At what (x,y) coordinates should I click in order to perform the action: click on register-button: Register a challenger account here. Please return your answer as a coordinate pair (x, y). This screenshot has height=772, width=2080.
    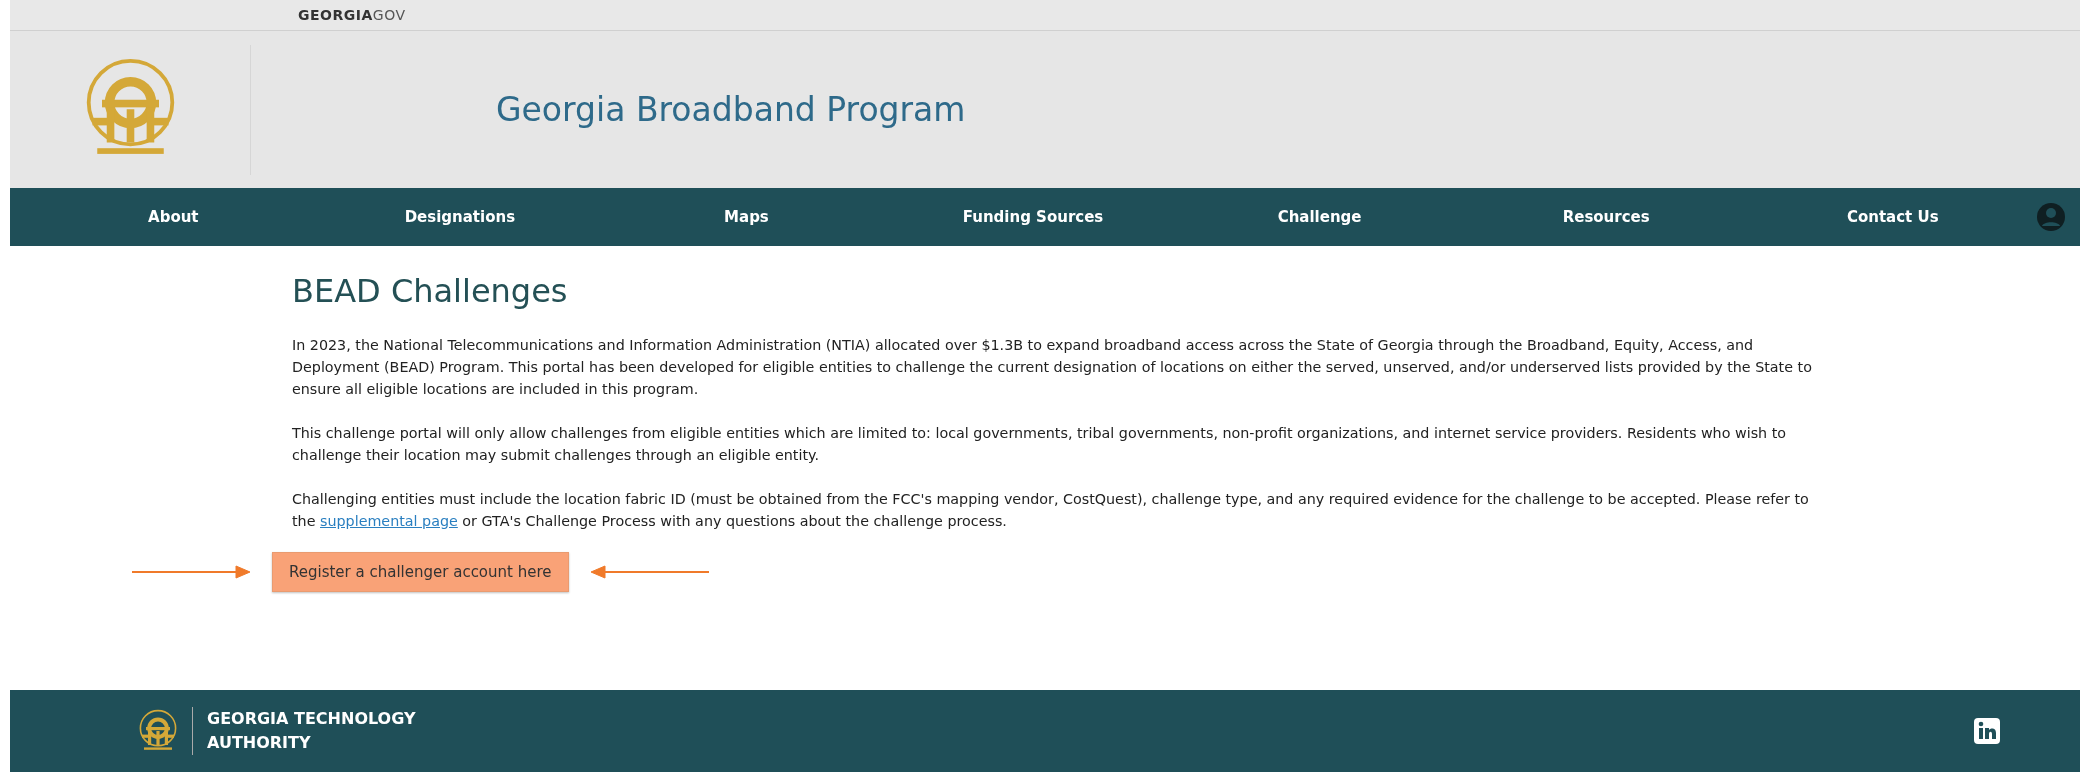
    Looking at the image, I should click on (420, 572).